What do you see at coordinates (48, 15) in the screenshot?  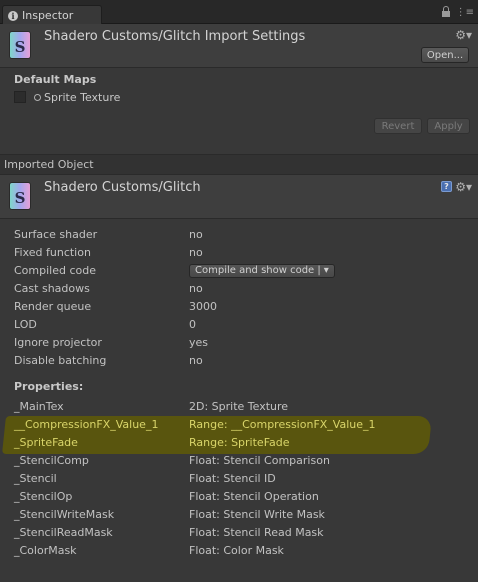 I see `tab-inspector-label: Inspector` at bounding box center [48, 15].